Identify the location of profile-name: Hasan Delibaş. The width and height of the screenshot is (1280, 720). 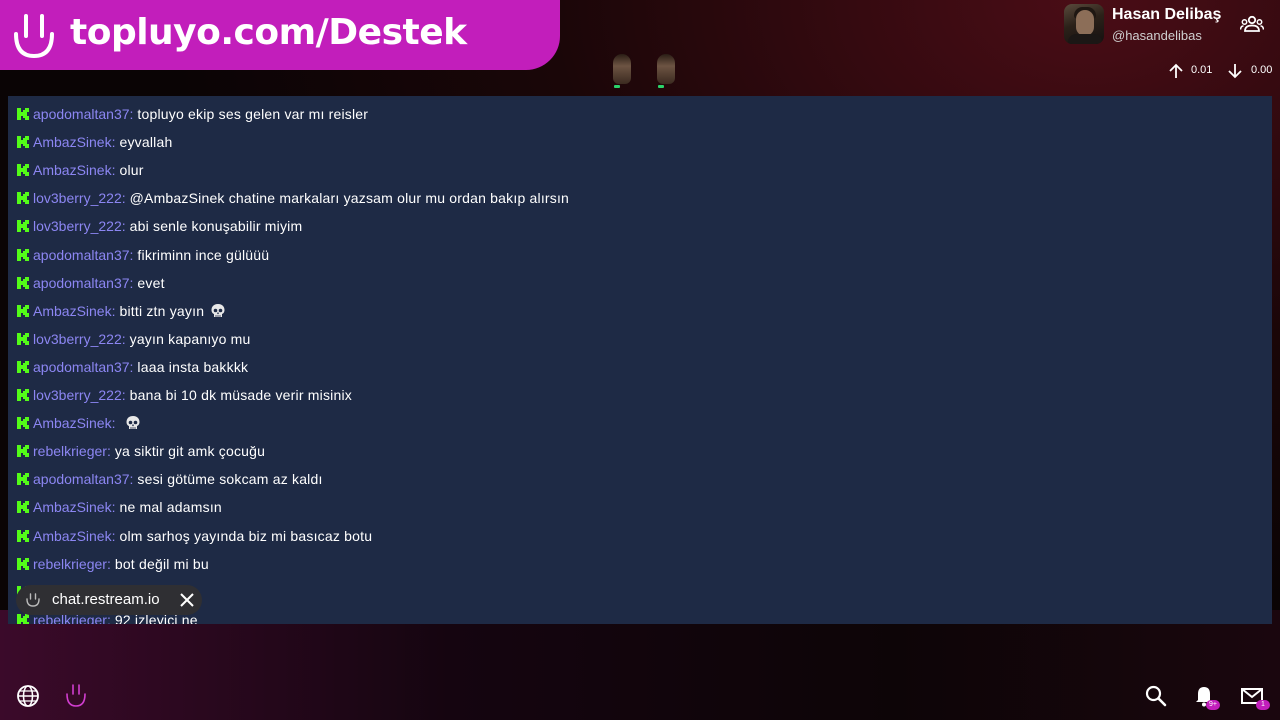
(1167, 14).